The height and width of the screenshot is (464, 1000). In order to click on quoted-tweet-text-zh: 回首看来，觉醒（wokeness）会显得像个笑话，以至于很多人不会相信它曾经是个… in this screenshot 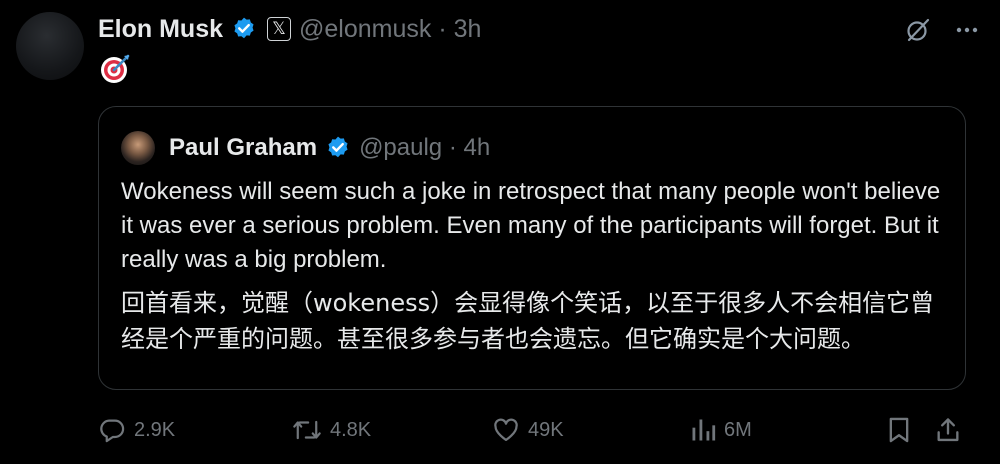, I will do `click(528, 321)`.